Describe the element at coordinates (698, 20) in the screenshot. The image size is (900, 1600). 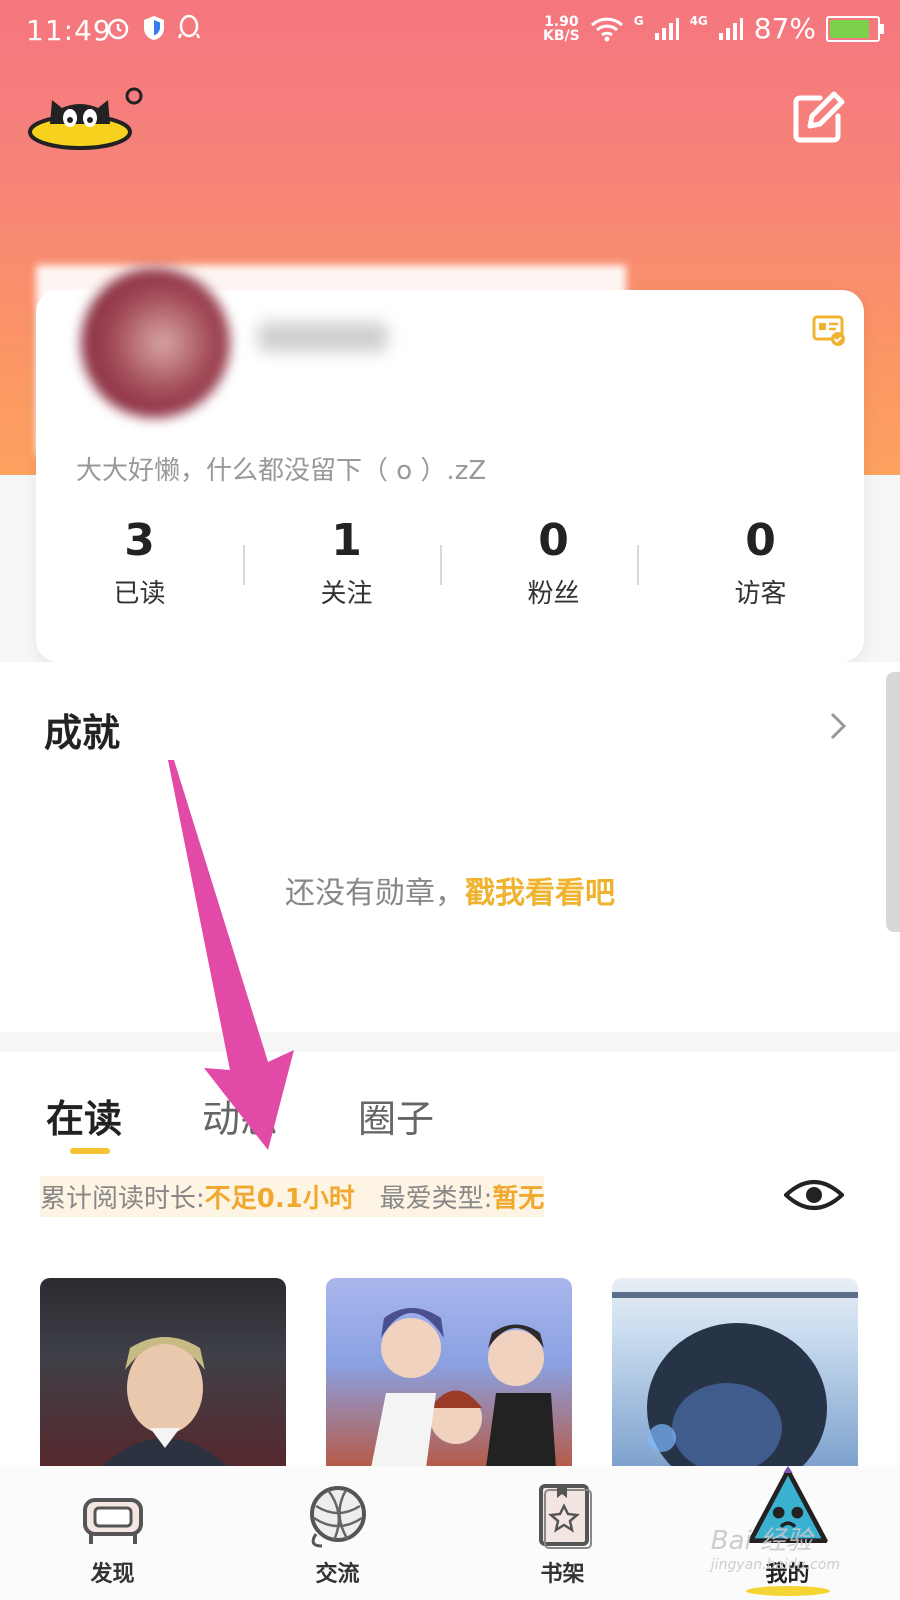
I see `network-4g-label: 4G` at that location.